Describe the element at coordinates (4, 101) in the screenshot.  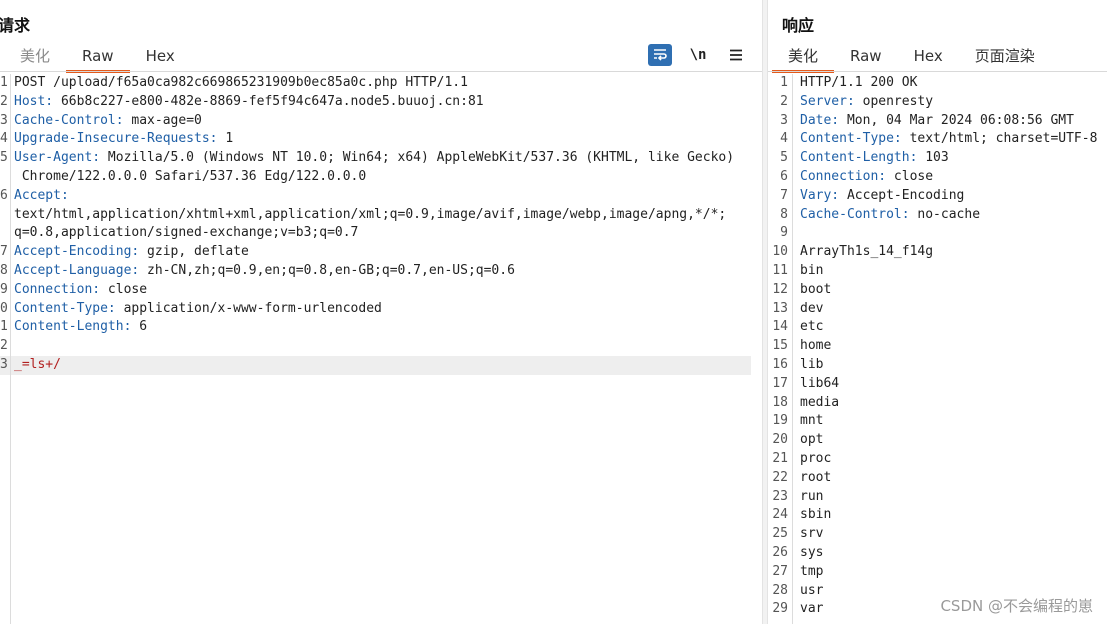
I see `line-number: 2` at that location.